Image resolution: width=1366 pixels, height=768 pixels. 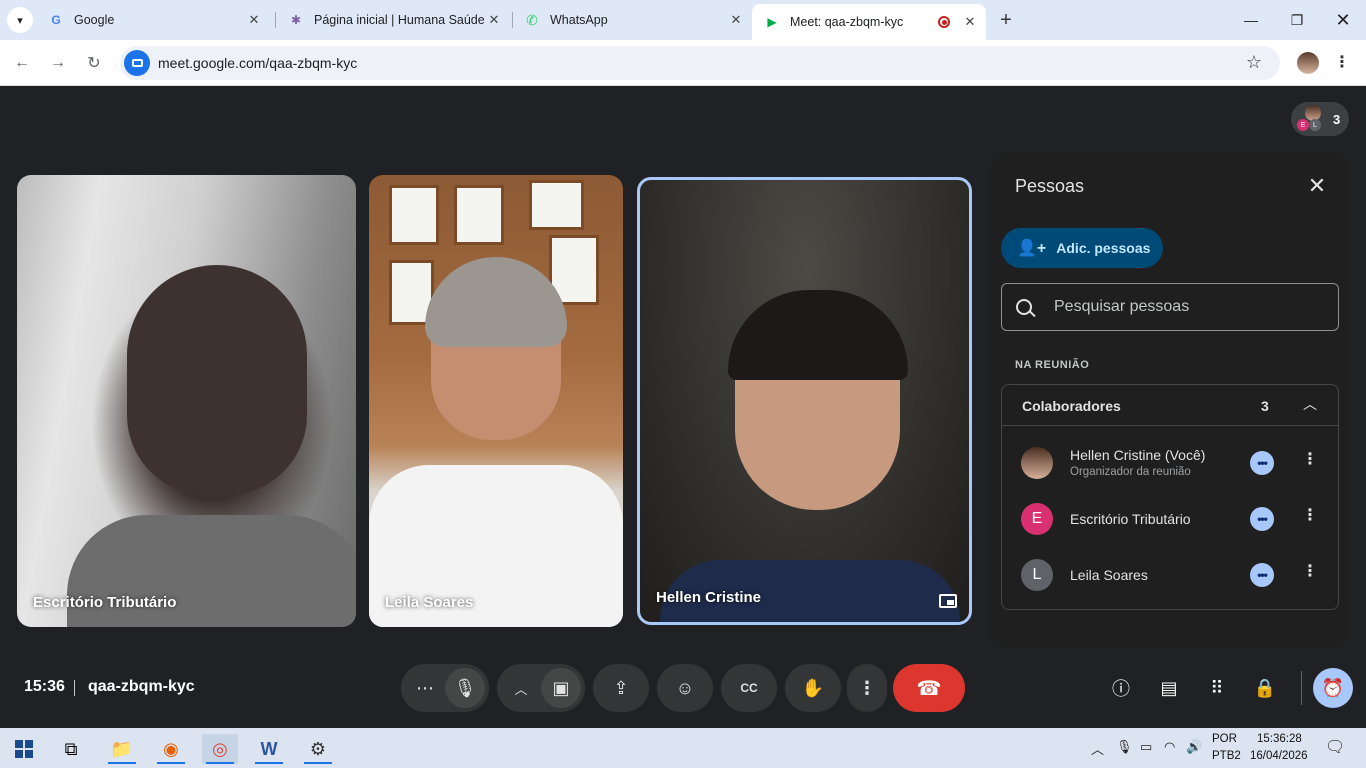 I want to click on divider, so click(x=74, y=688).